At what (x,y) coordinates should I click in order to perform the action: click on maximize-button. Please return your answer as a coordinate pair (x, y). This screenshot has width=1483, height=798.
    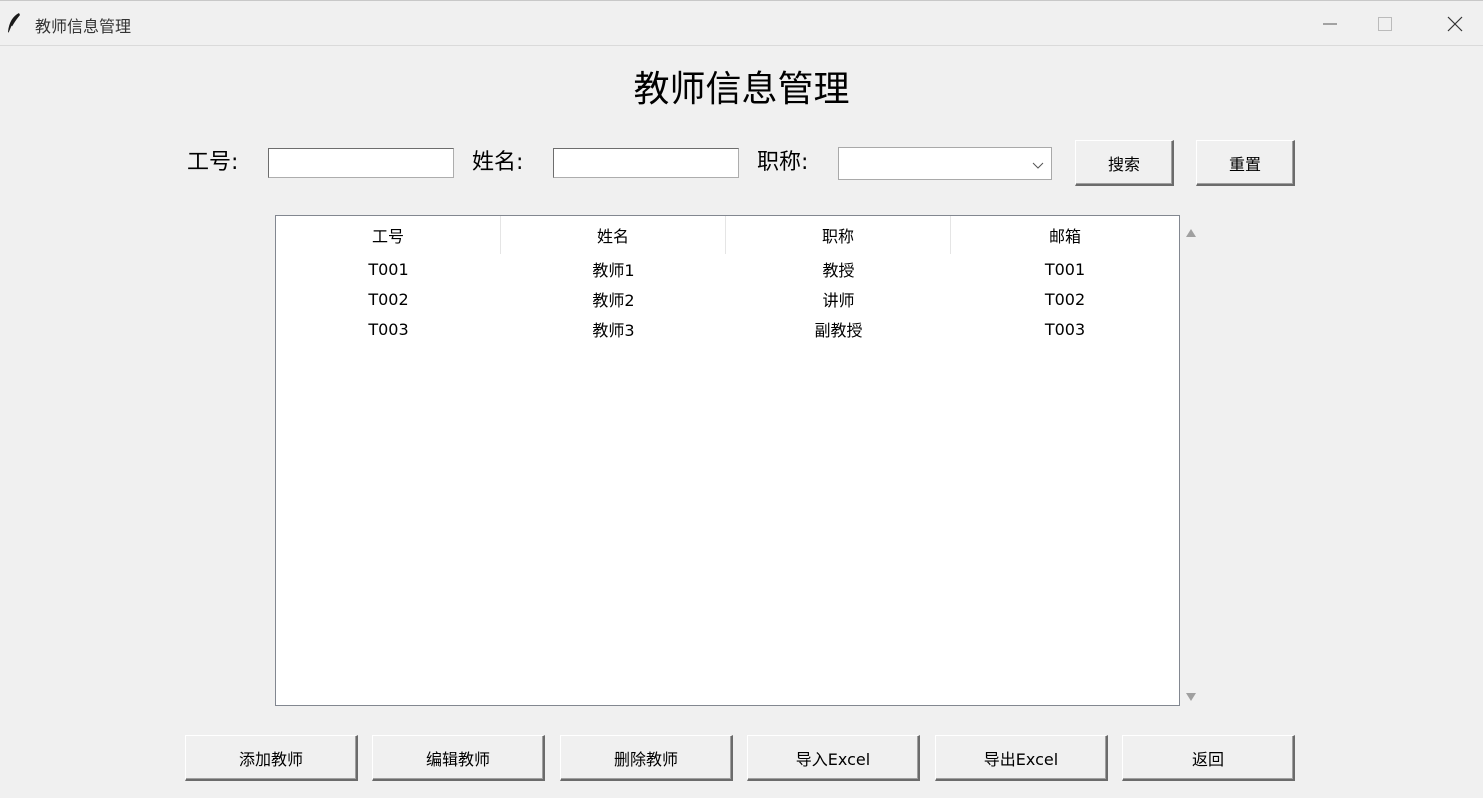
    Looking at the image, I should click on (1385, 24).